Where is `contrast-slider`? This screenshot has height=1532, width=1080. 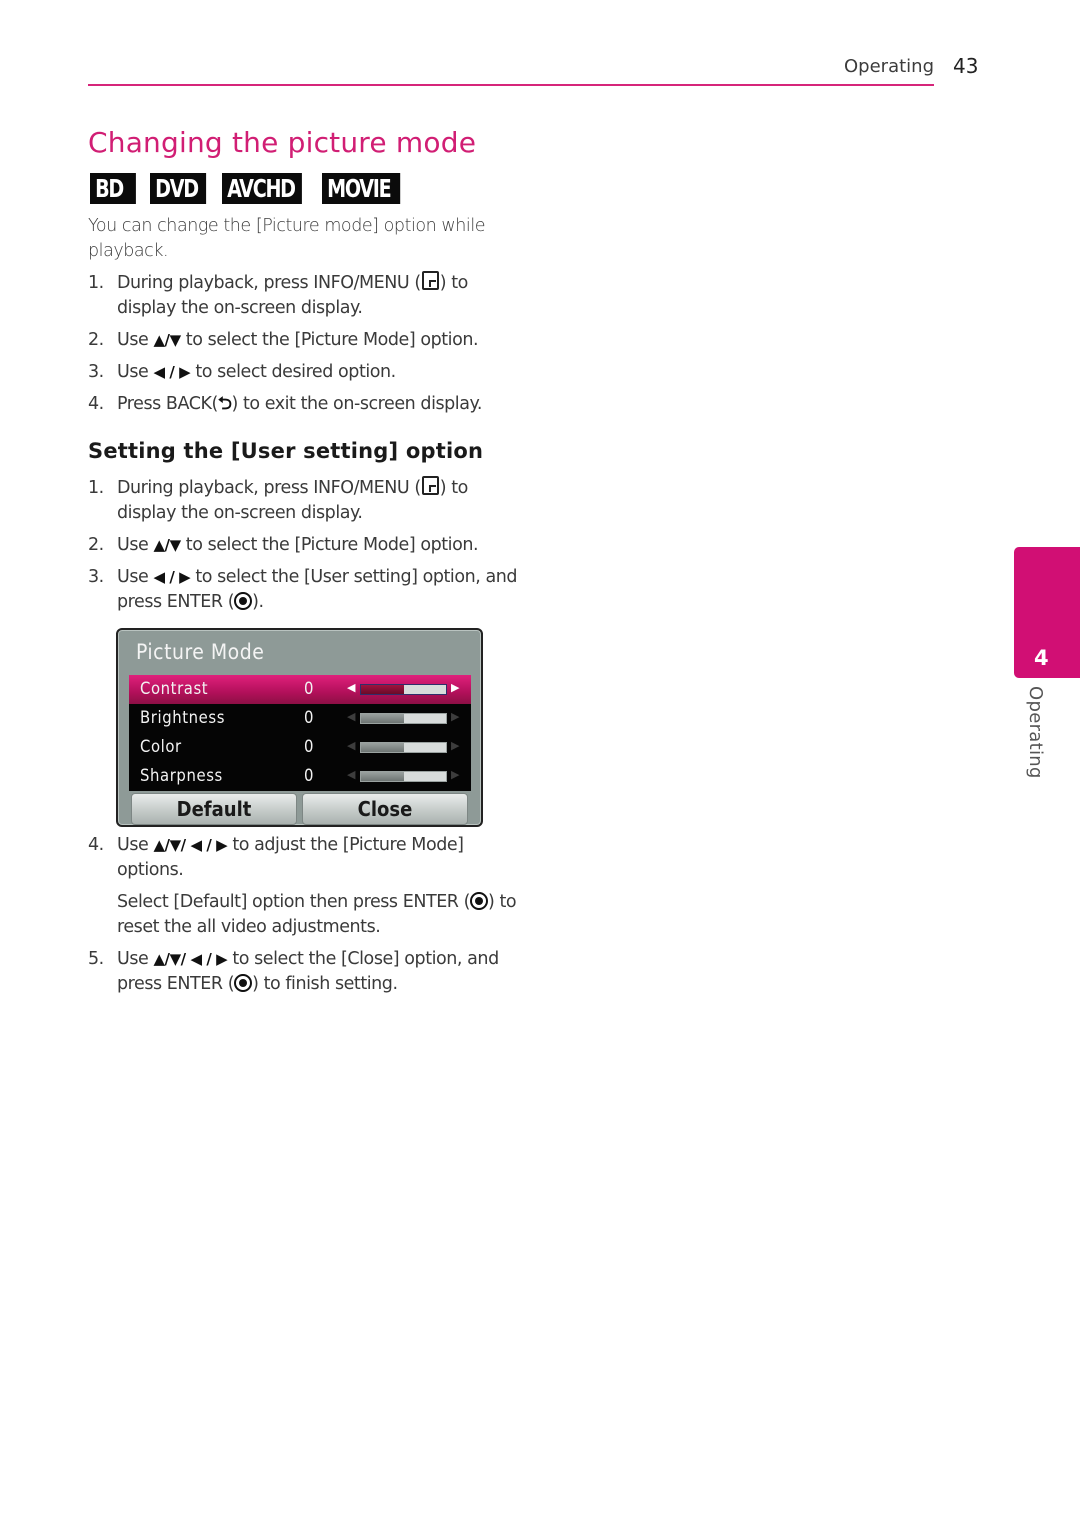
contrast-slider is located at coordinates (403, 689).